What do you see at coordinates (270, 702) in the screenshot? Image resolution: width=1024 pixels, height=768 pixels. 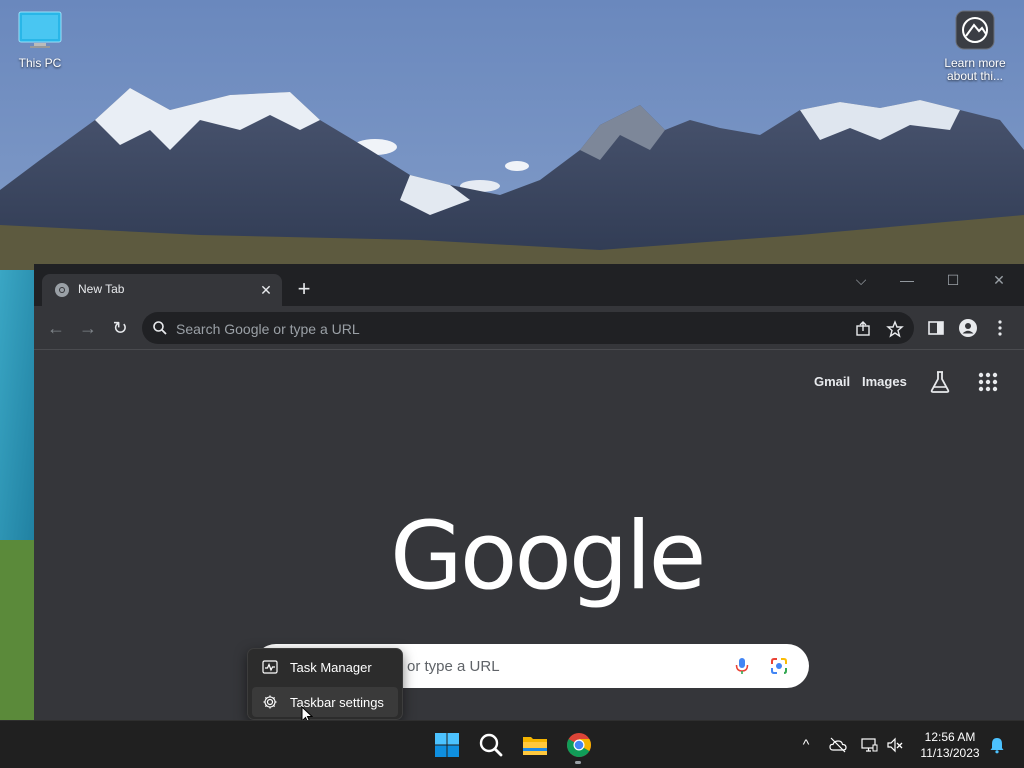 I see `gear-icon` at bounding box center [270, 702].